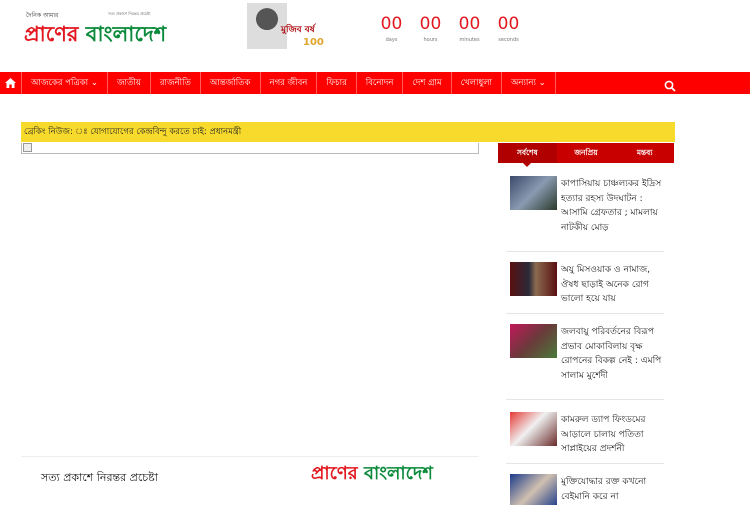 Image resolution: width=750 pixels, height=505 pixels. Describe the element at coordinates (644, 153) in the screenshot. I see `tab-comments: মন্তব্য` at that location.